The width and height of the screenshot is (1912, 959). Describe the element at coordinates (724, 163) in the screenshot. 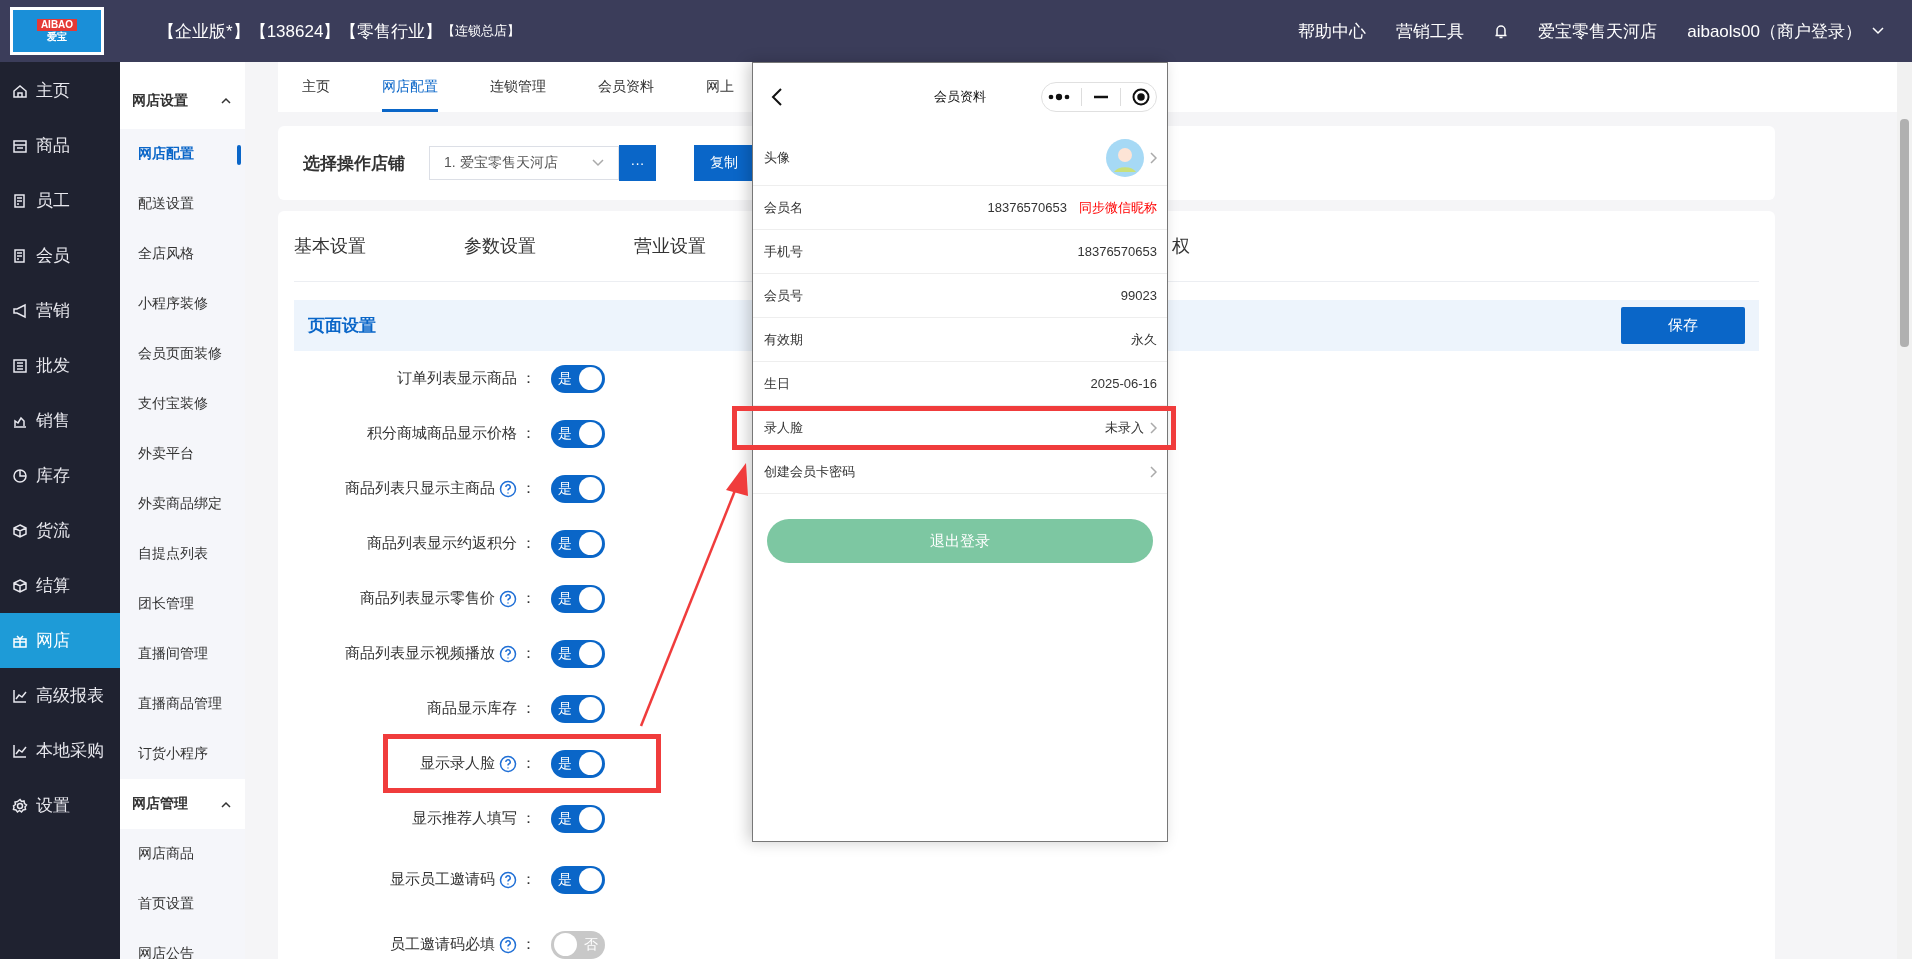

I see `copy-button: 复制` at that location.